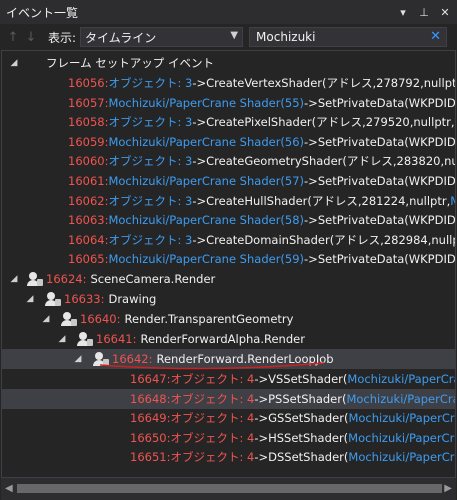 The image size is (457, 500). What do you see at coordinates (435, 36) in the screenshot?
I see `clear-search-icon: ✕` at bounding box center [435, 36].